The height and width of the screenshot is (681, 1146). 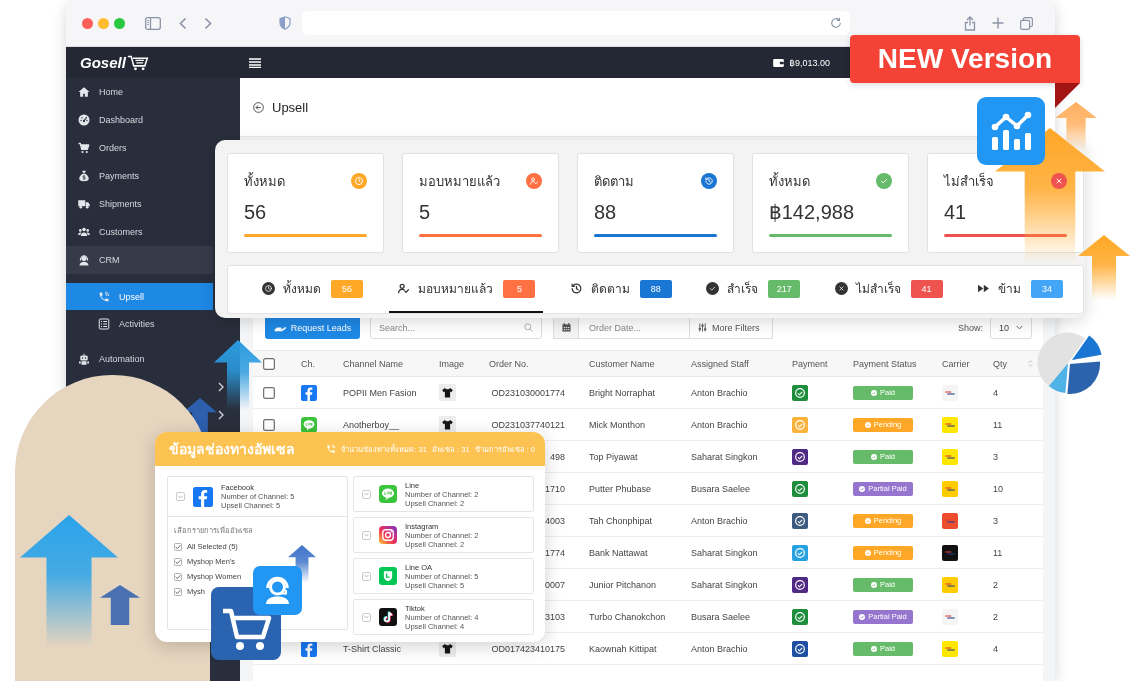 I want to click on count-badge: 34, so click(x=1046, y=288).